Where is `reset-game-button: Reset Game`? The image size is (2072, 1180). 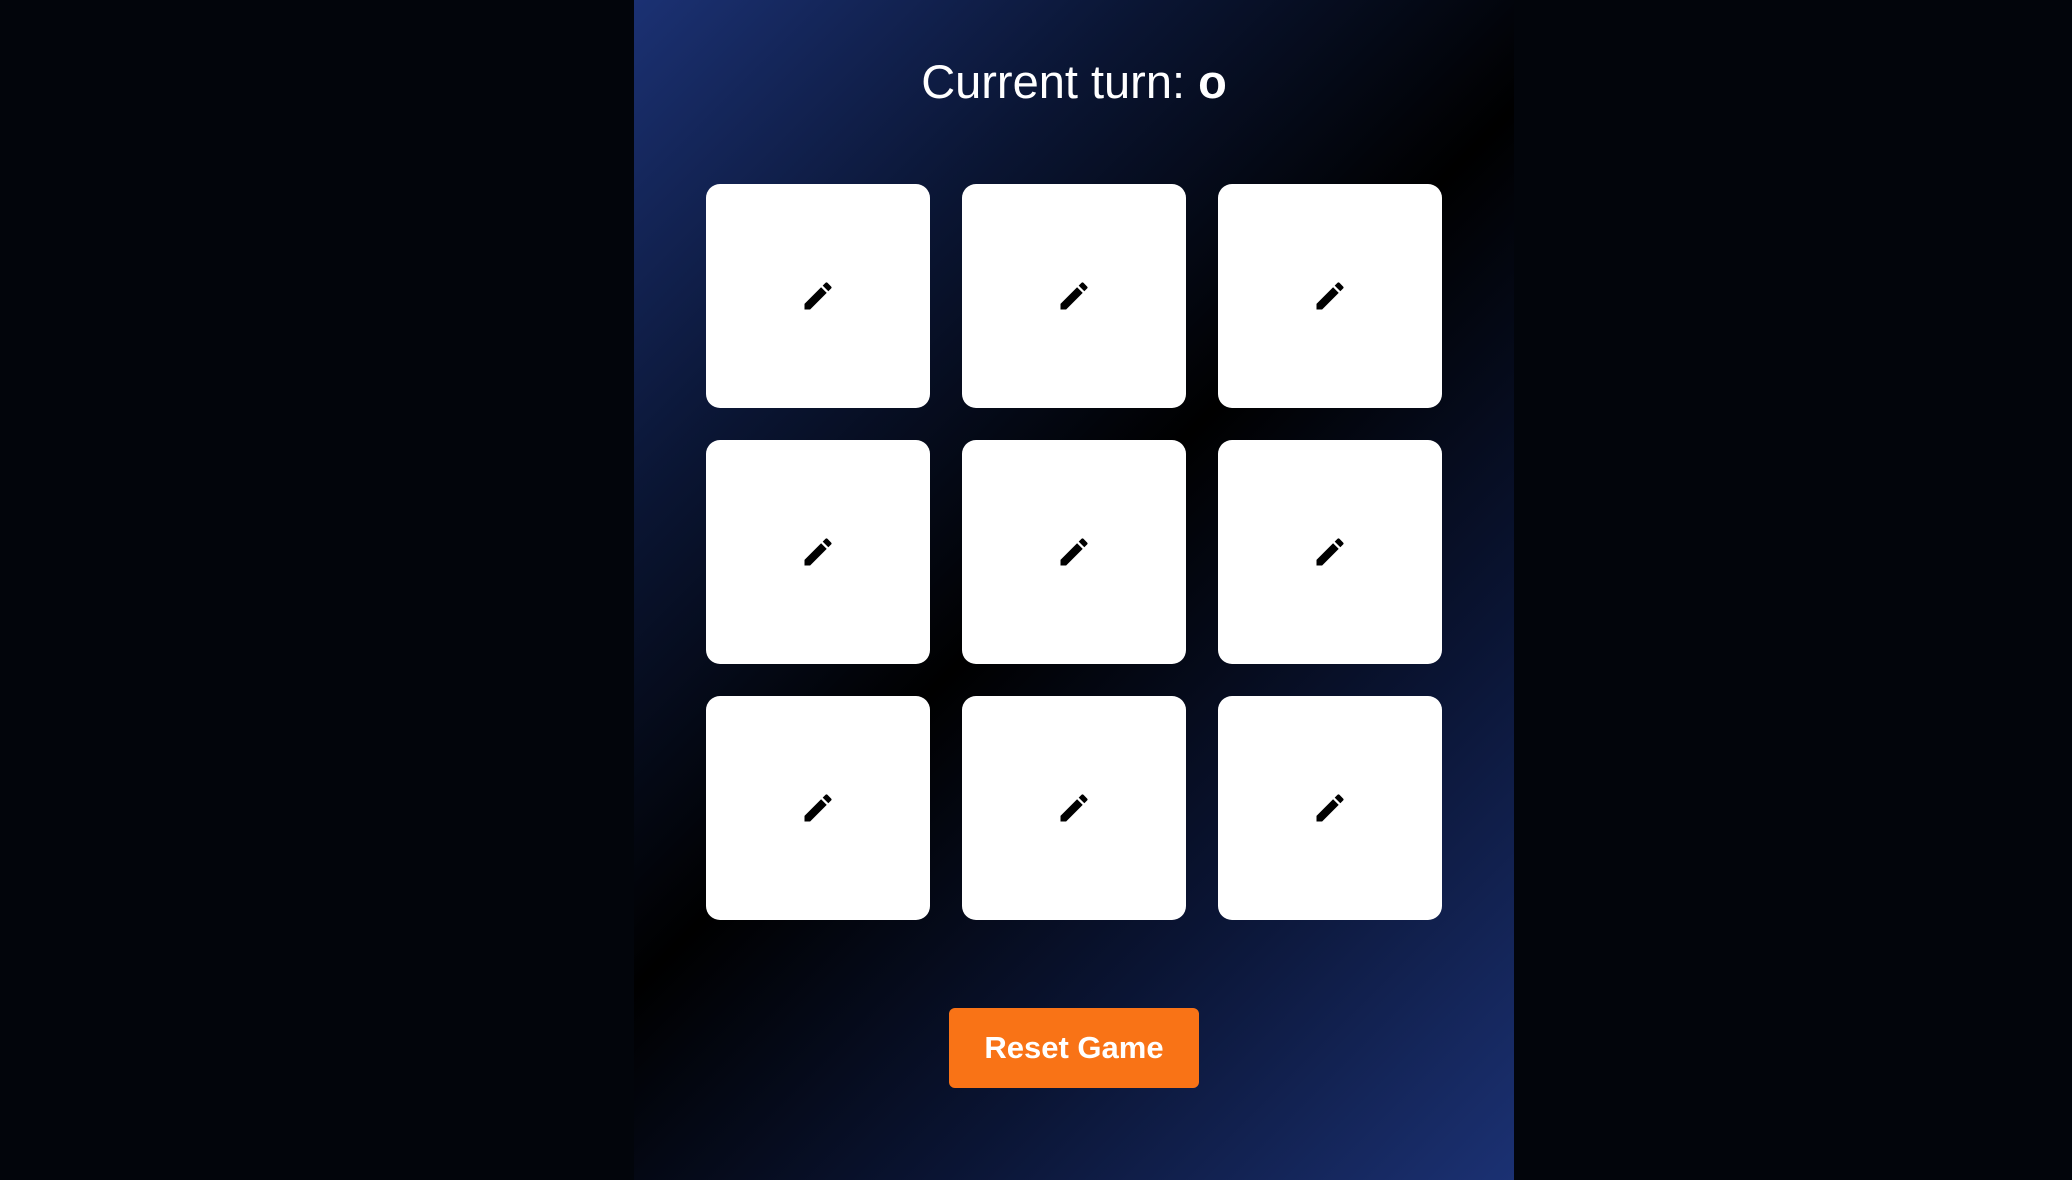 reset-game-button: Reset Game is located at coordinates (1074, 1048).